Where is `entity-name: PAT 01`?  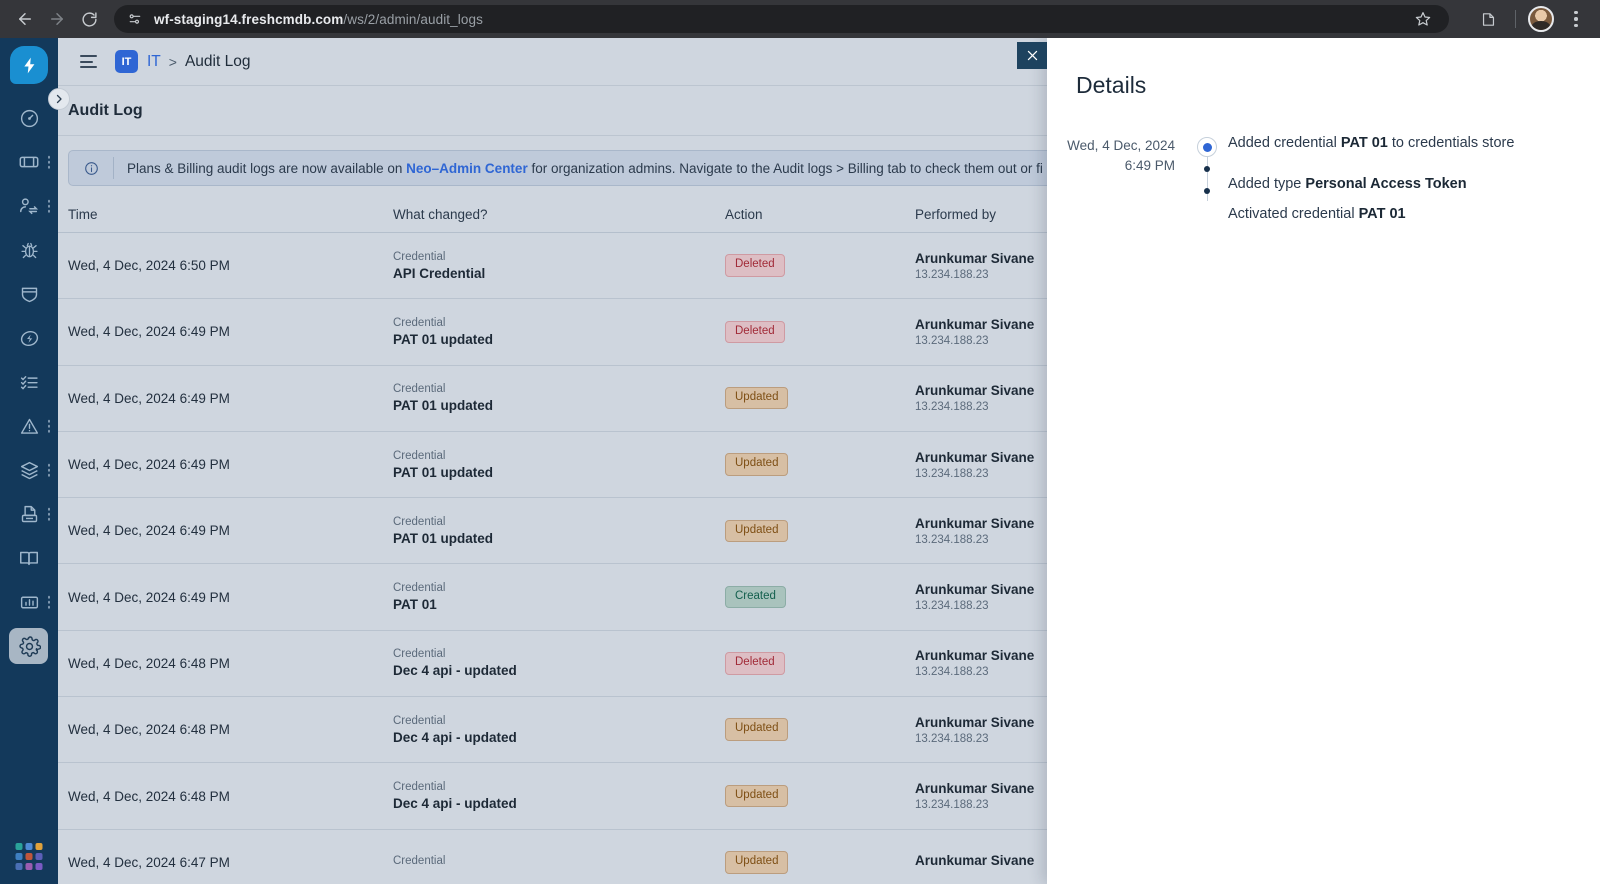 entity-name: PAT 01 is located at coordinates (415, 605).